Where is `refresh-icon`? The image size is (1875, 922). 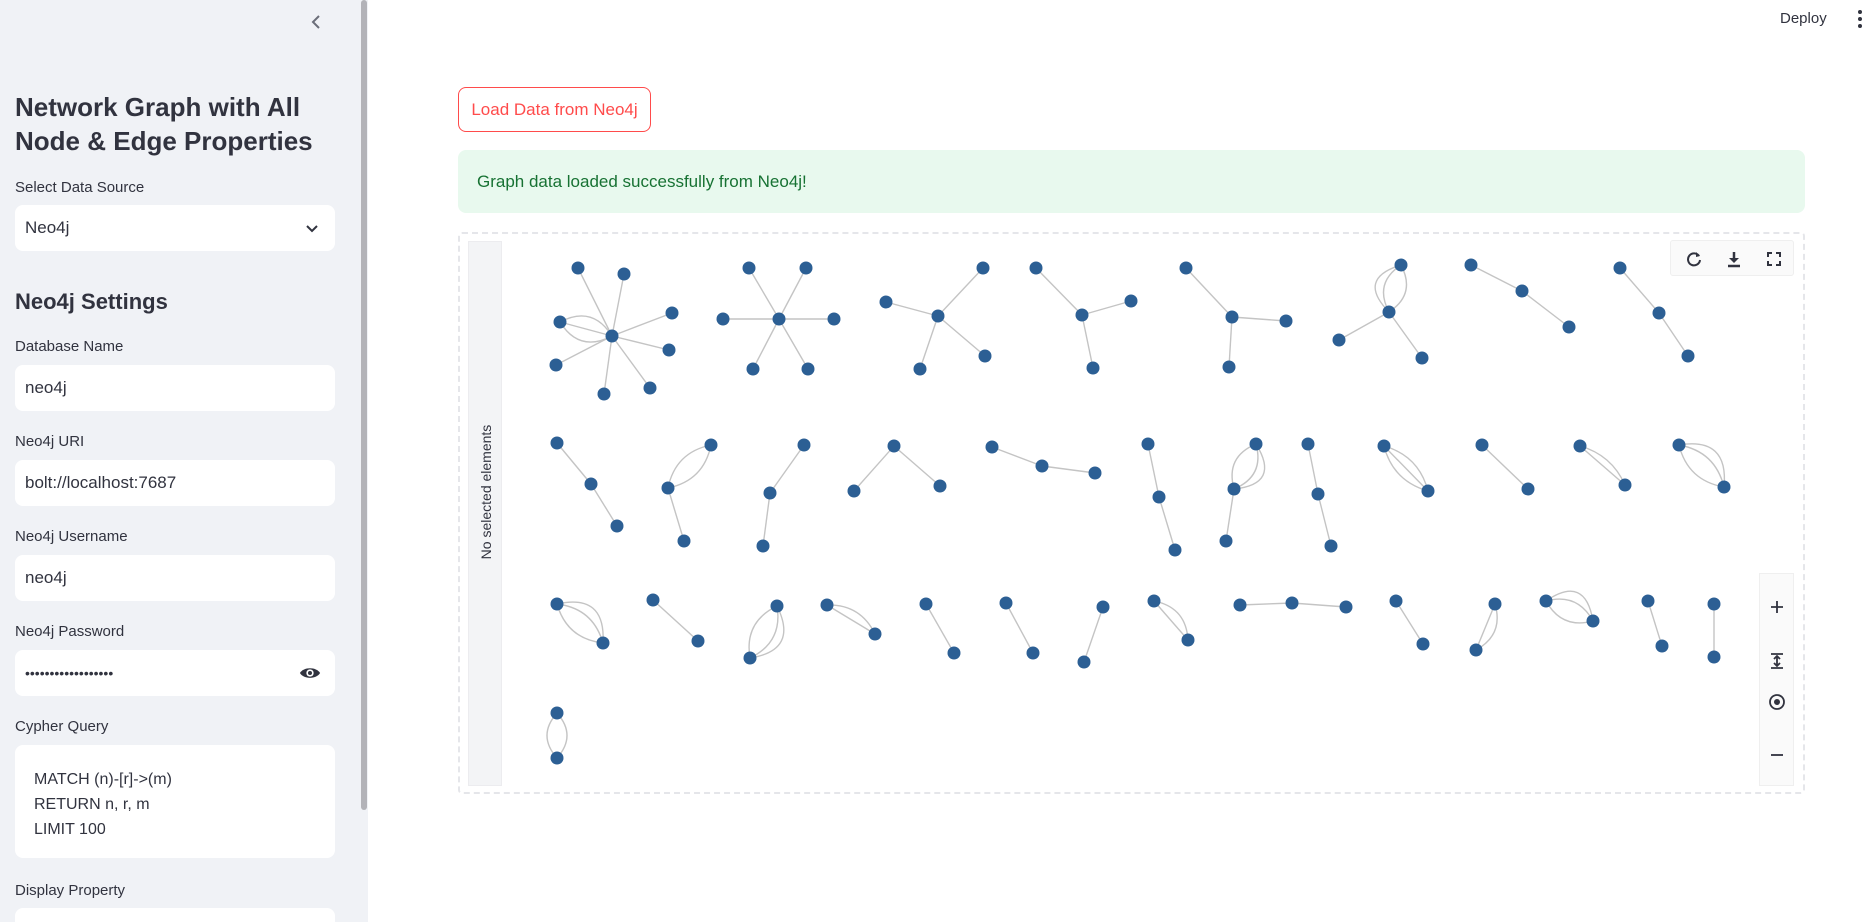
refresh-icon is located at coordinates (1694, 259).